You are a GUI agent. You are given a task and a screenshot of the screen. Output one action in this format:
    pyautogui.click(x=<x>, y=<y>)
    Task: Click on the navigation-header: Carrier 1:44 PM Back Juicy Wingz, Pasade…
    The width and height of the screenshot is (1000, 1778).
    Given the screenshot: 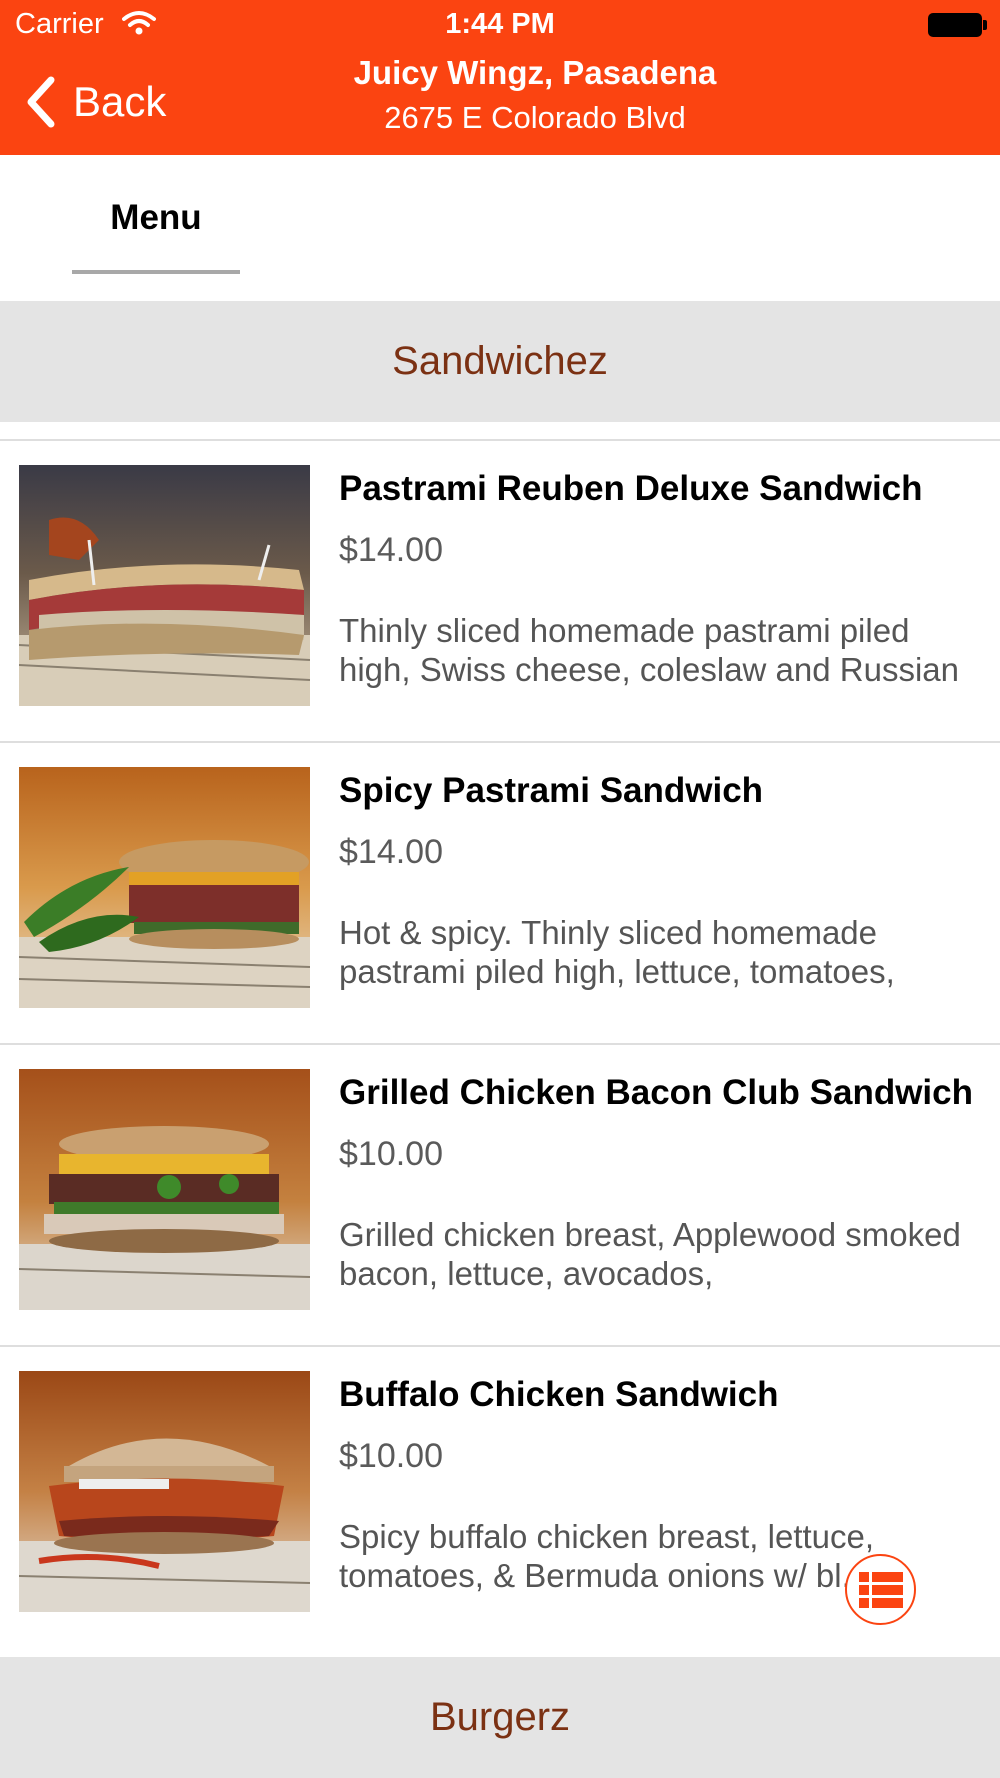 What is the action you would take?
    pyautogui.click(x=500, y=77)
    